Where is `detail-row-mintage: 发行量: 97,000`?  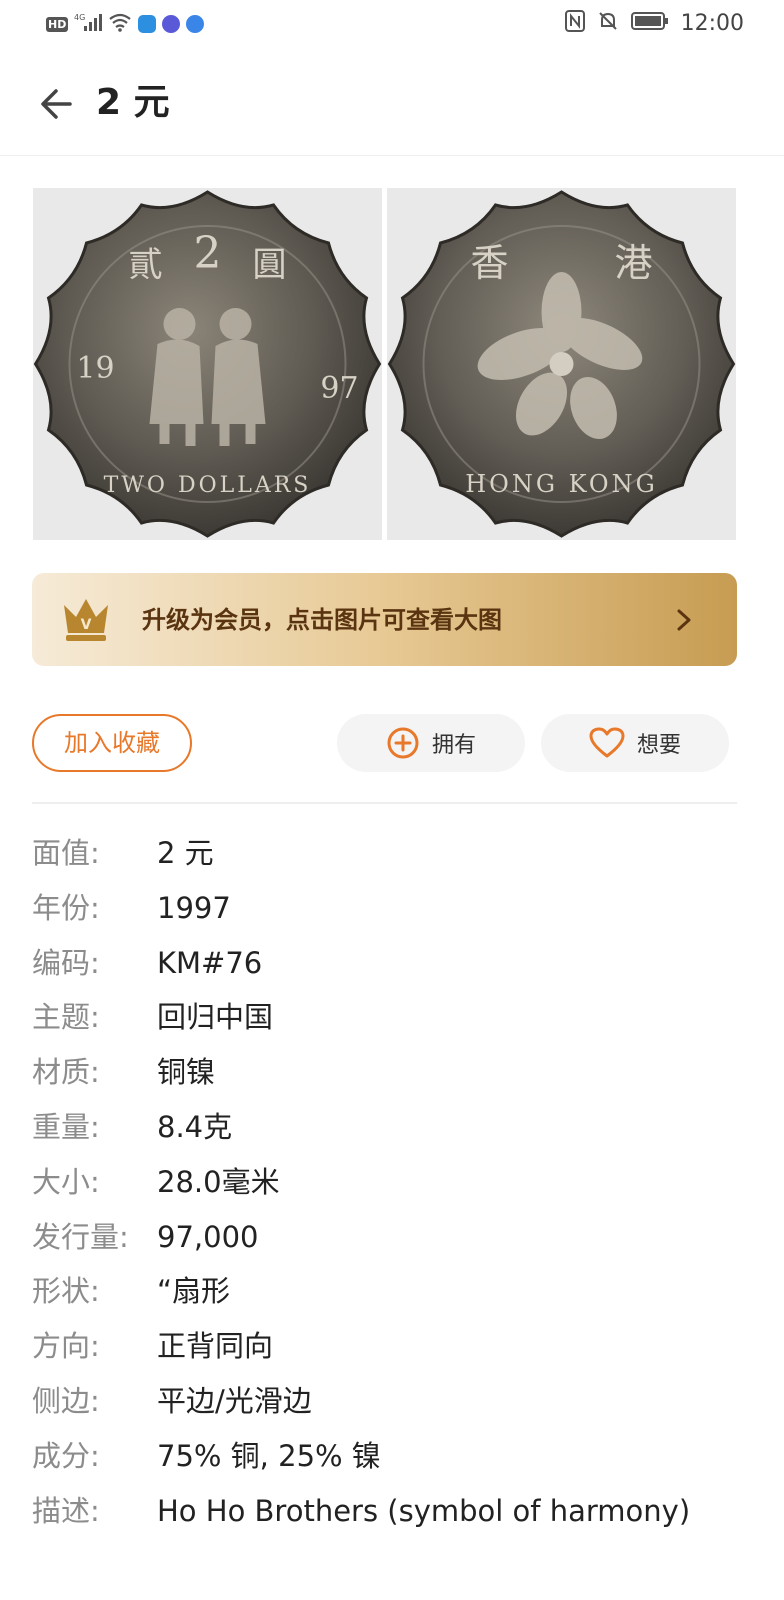 detail-row-mintage: 发行量: 97,000 is located at coordinates (392, 1237).